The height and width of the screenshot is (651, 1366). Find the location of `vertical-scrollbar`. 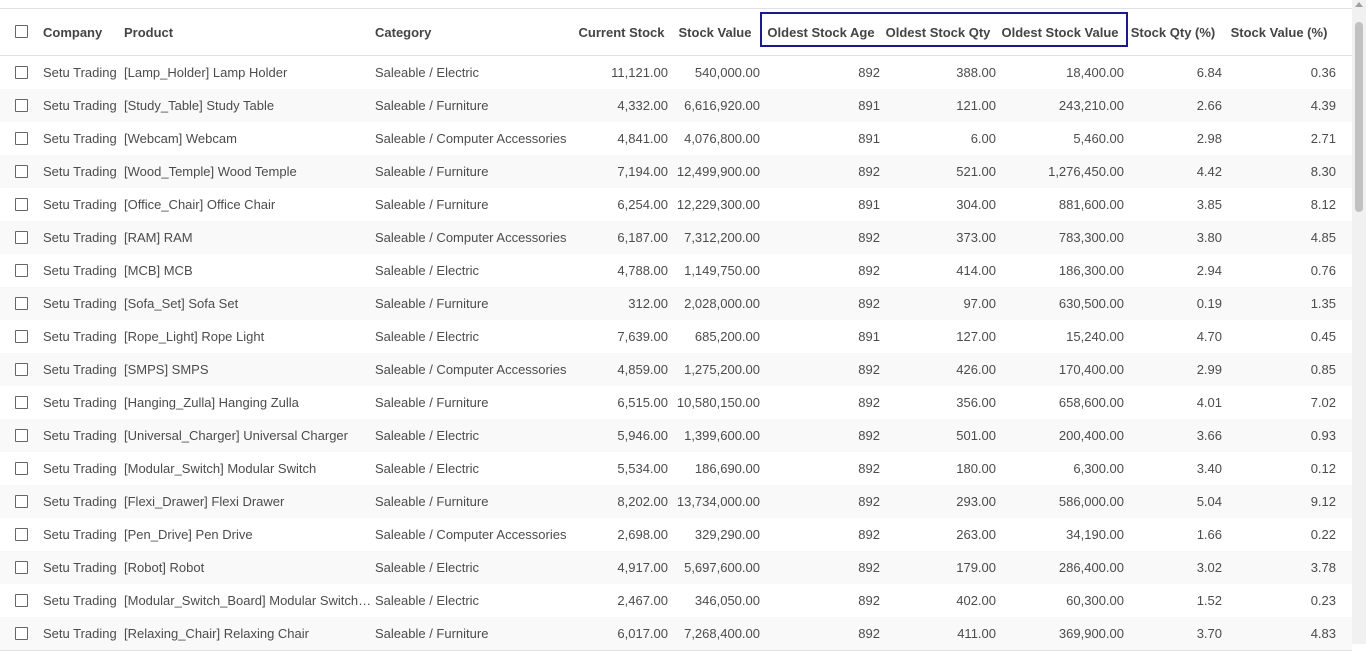

vertical-scrollbar is located at coordinates (1359, 322).